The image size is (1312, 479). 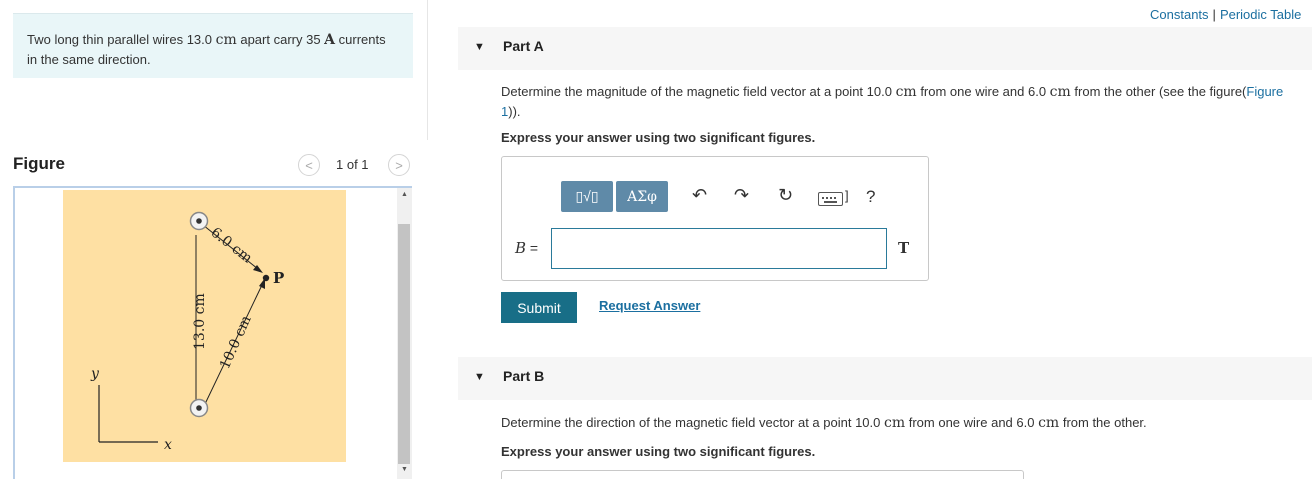 I want to click on reset-icon: ↻, so click(x=785, y=195).